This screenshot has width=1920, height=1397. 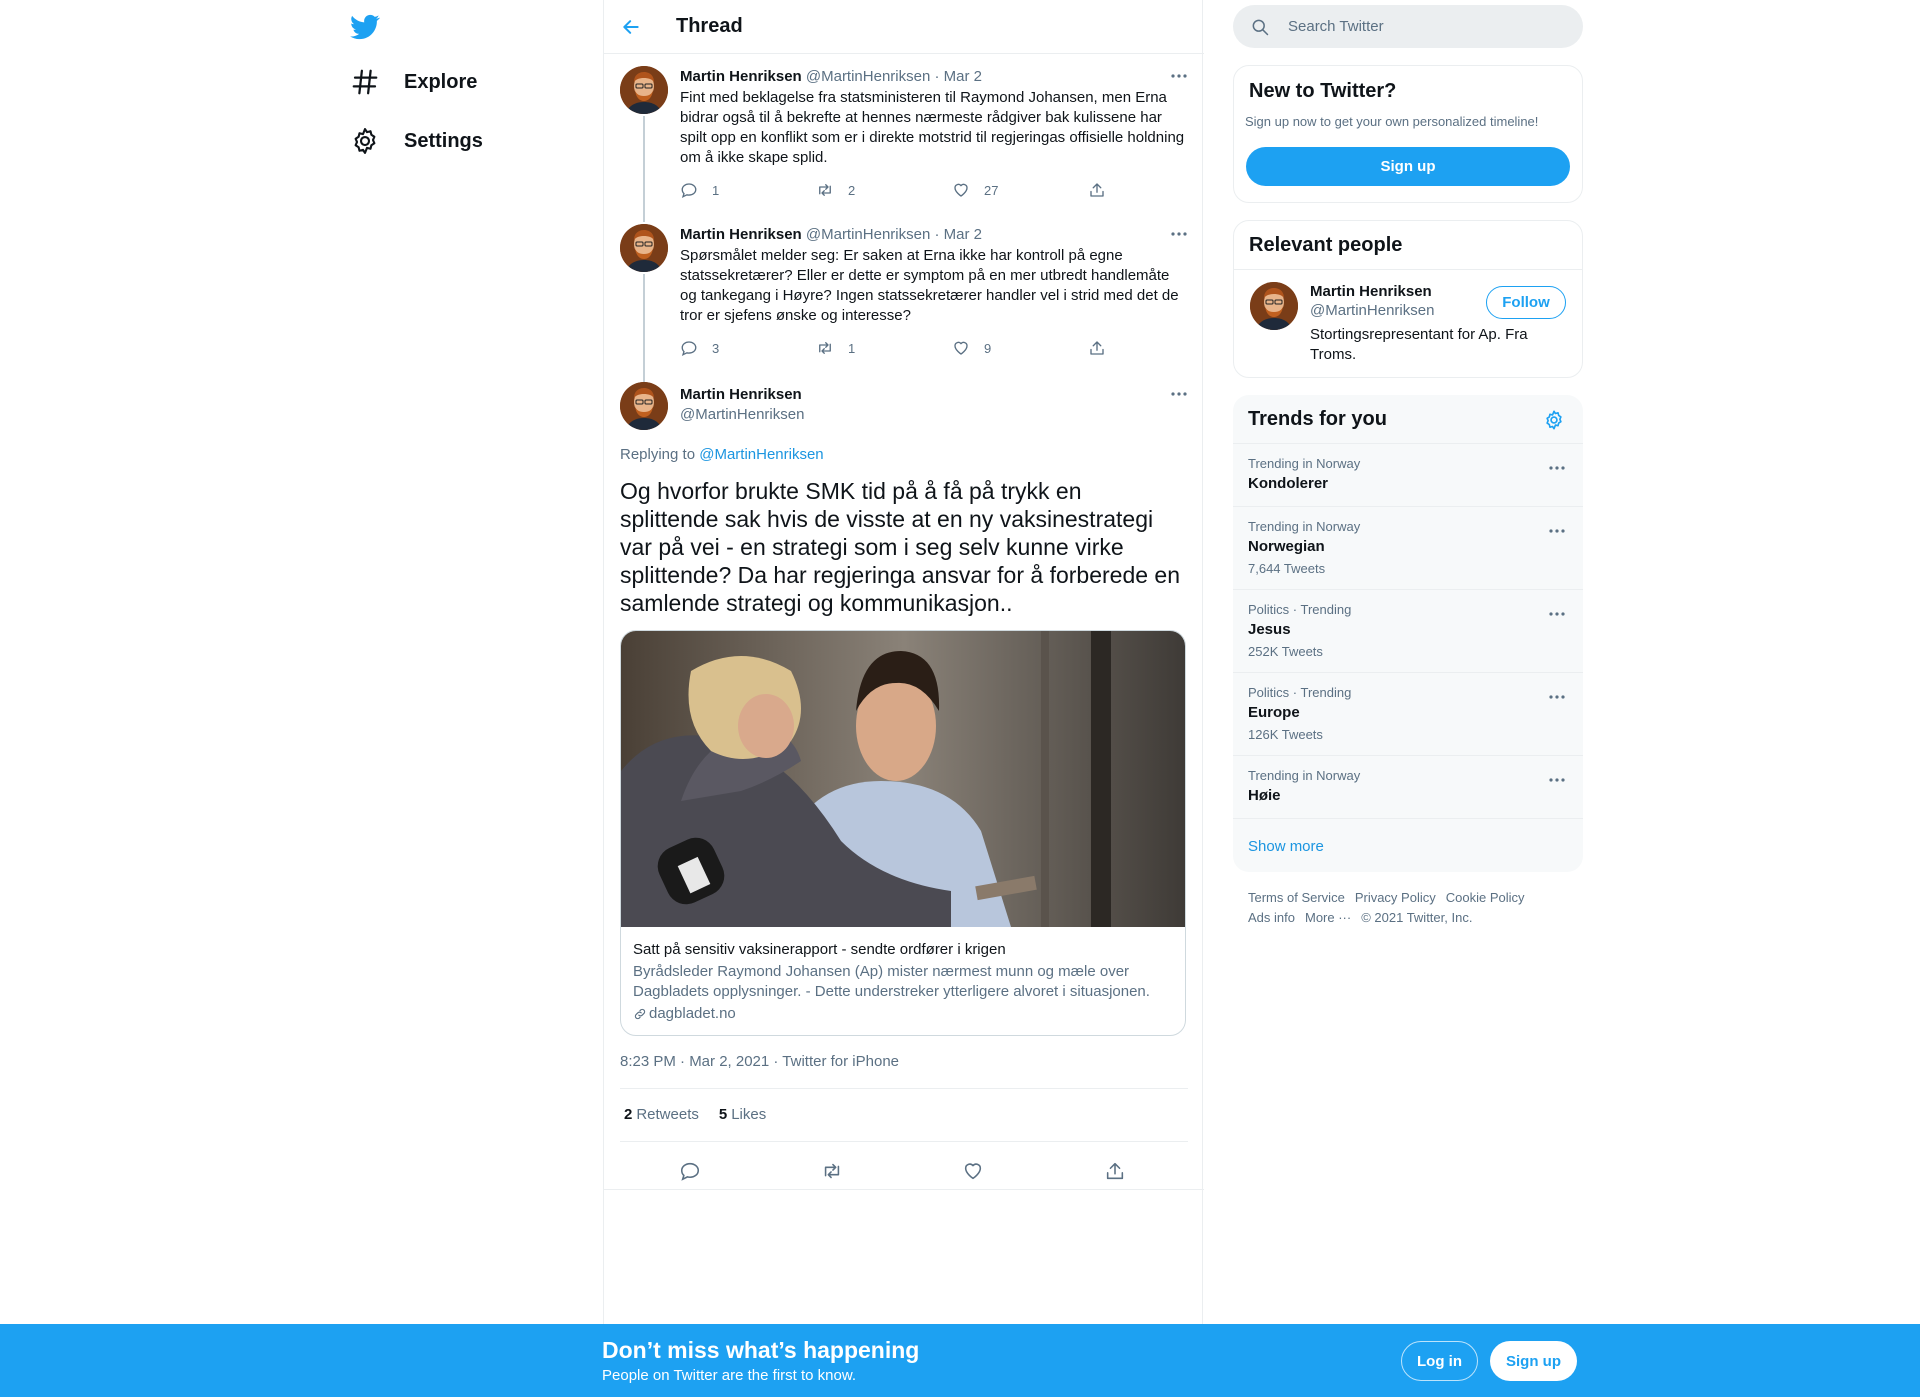 What do you see at coordinates (1300, 692) in the screenshot?
I see `trend-context: Politics · Trending` at bounding box center [1300, 692].